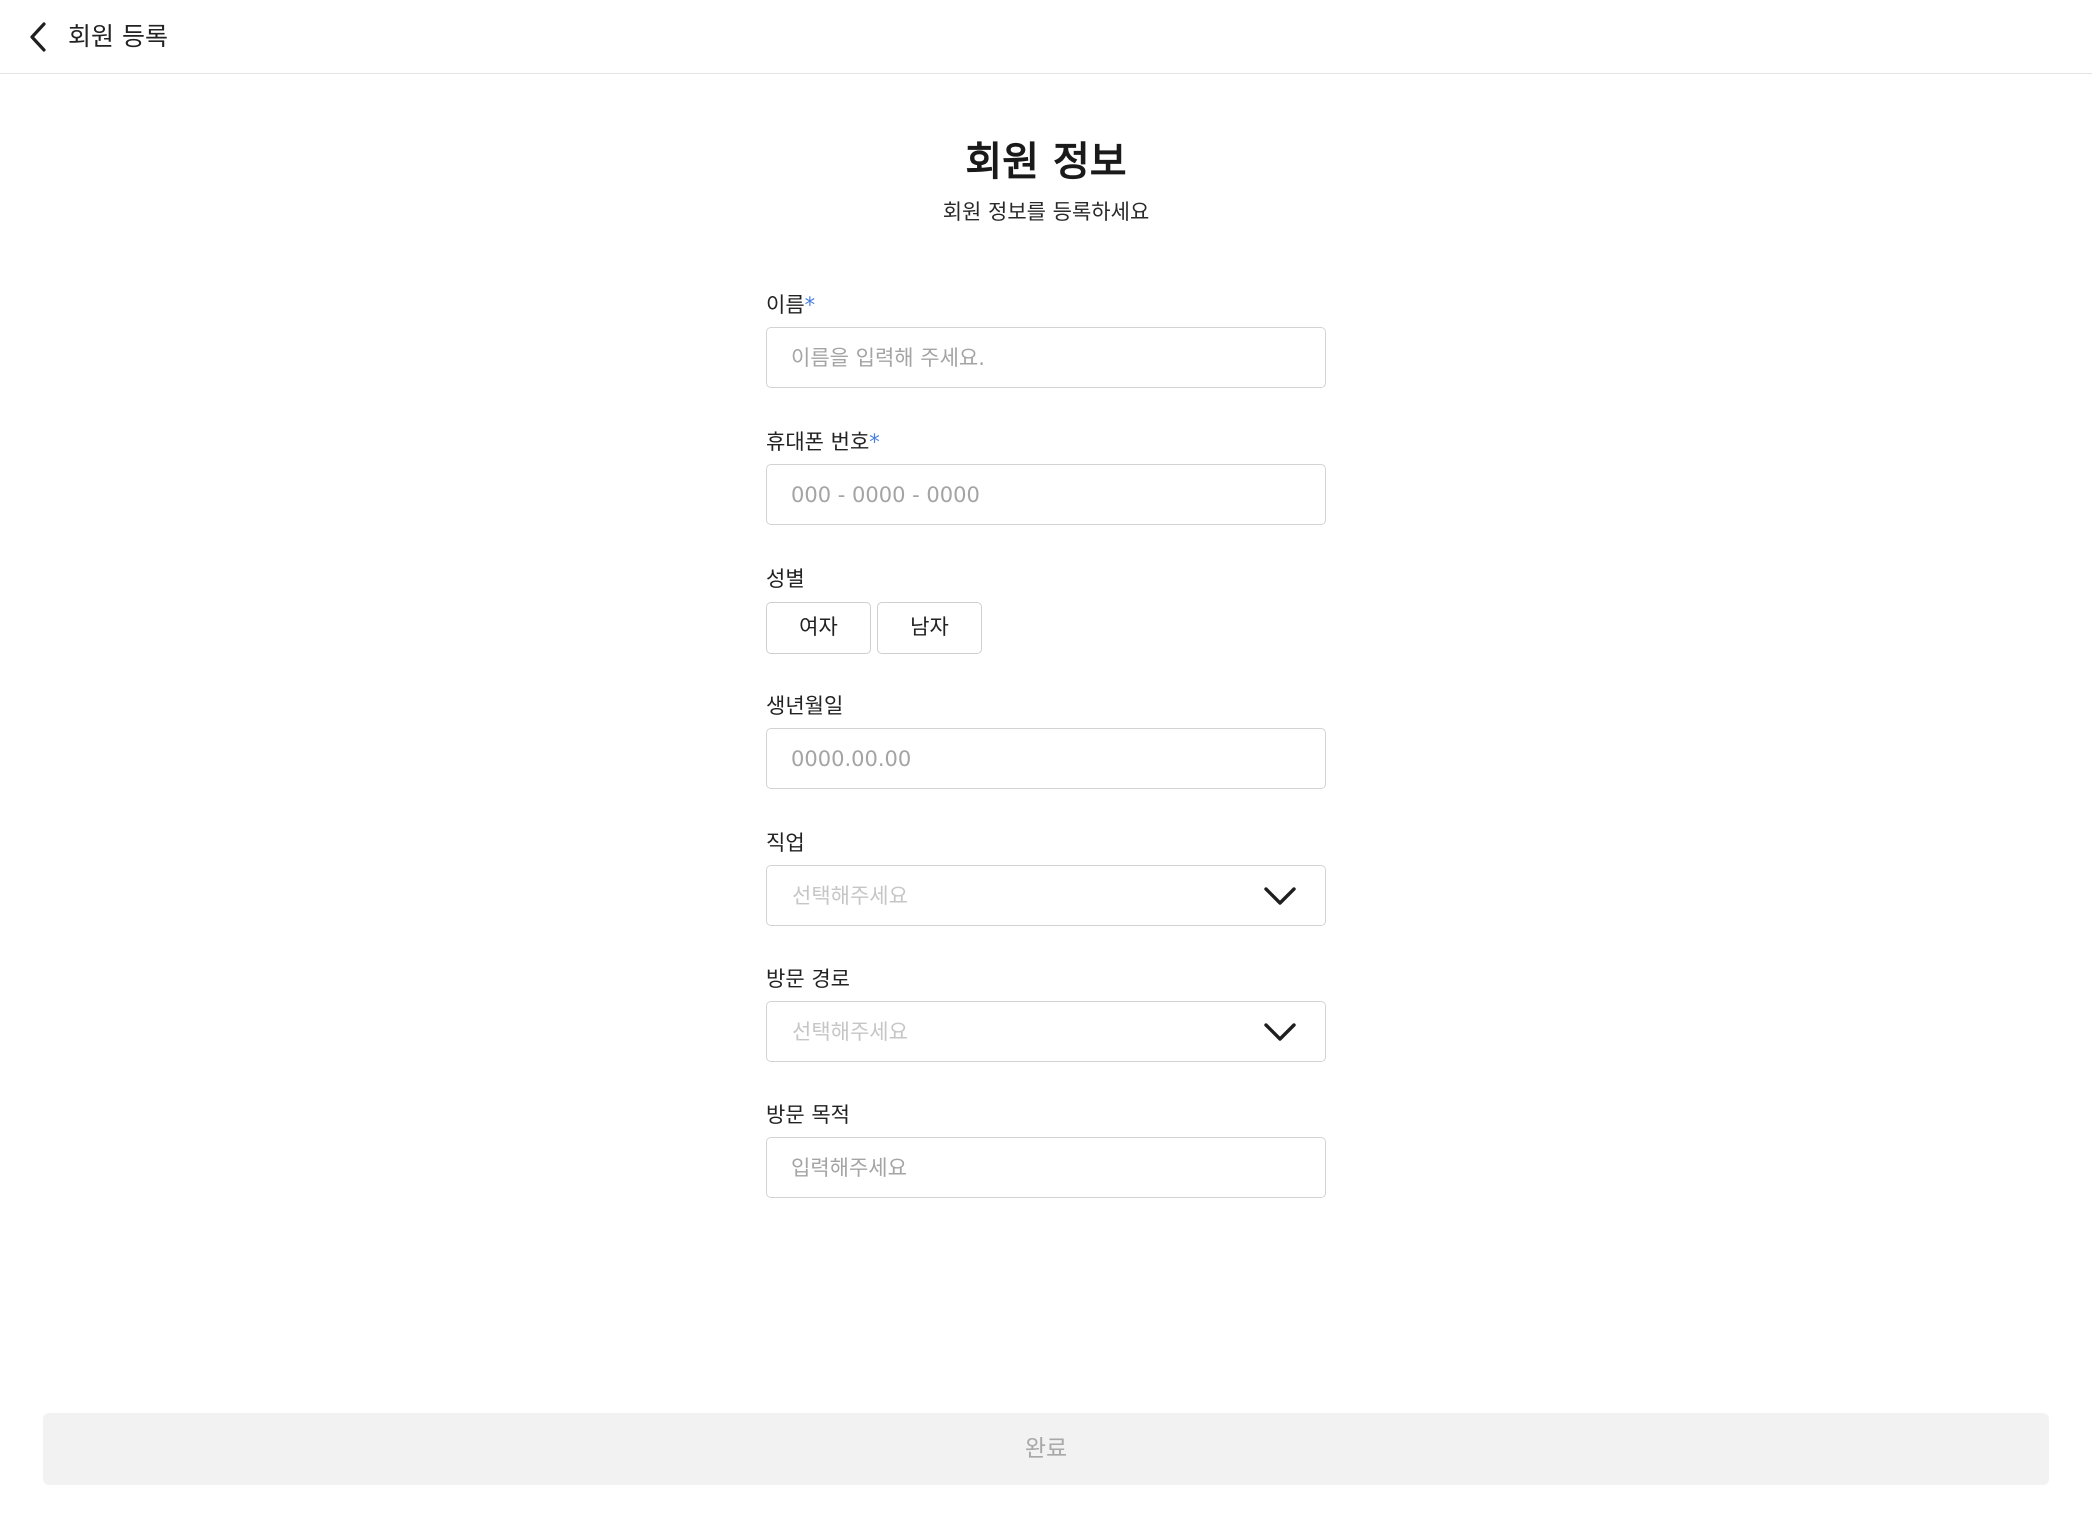 This screenshot has width=2092, height=1526. What do you see at coordinates (1046, 357) in the screenshot?
I see `name-input` at bounding box center [1046, 357].